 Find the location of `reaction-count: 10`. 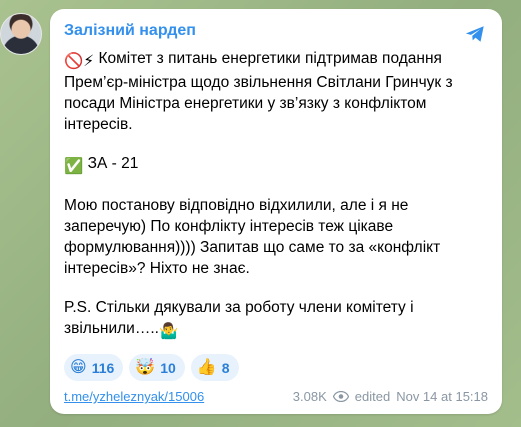

reaction-count: 10 is located at coordinates (168, 367).